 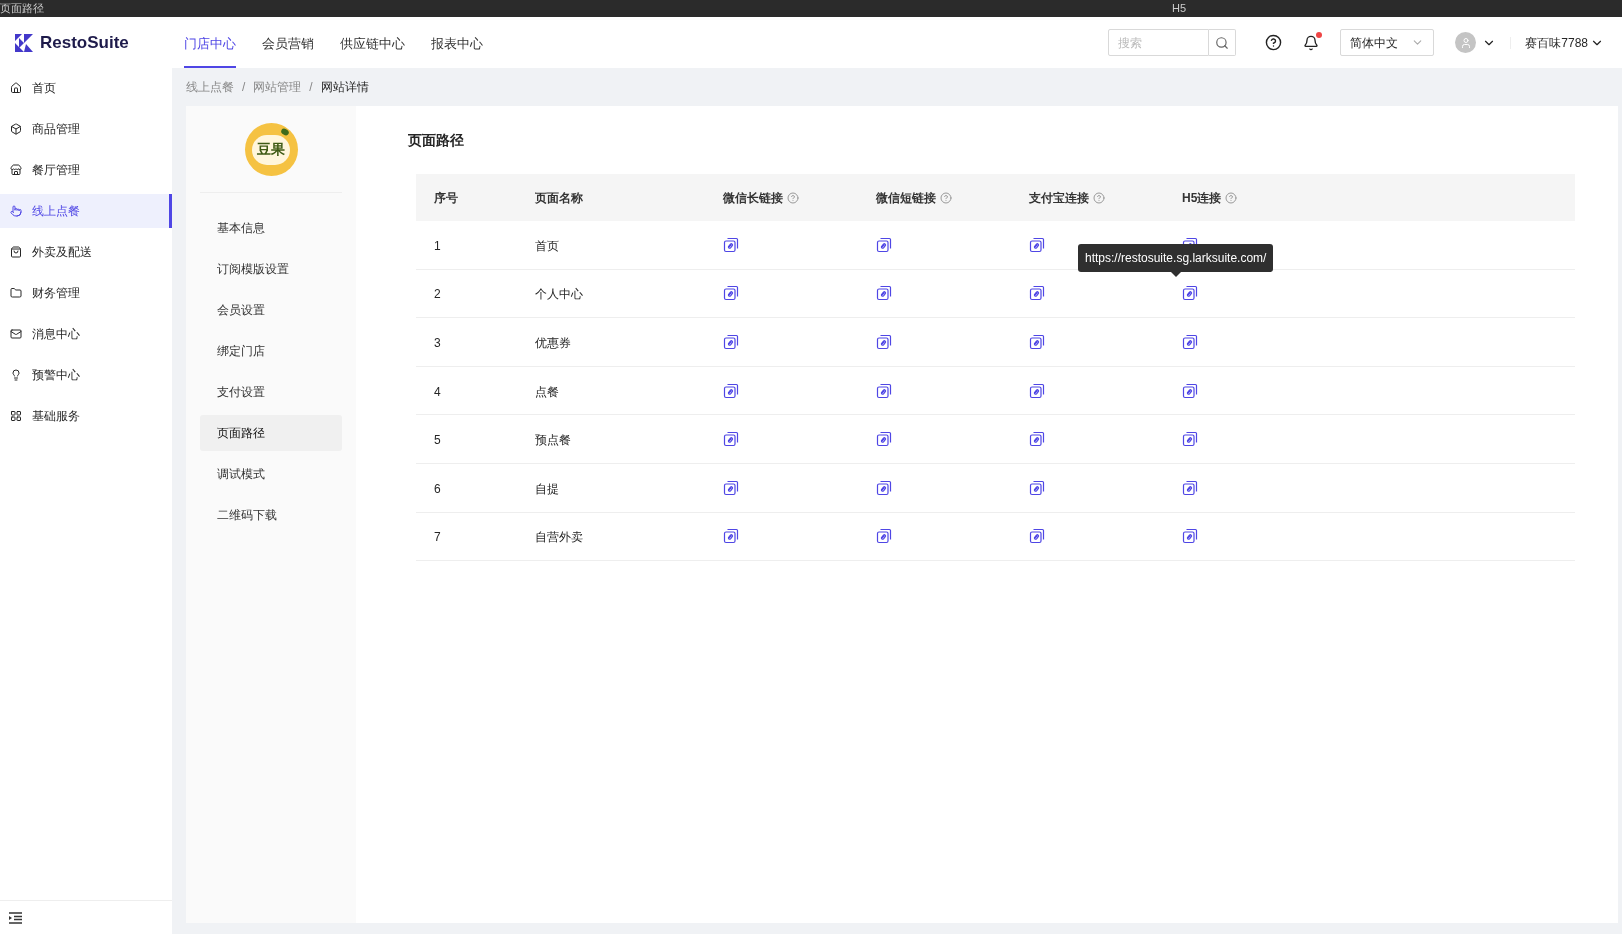 What do you see at coordinates (271, 351) in the screenshot?
I see `sub-nav-item: 绑定门店` at bounding box center [271, 351].